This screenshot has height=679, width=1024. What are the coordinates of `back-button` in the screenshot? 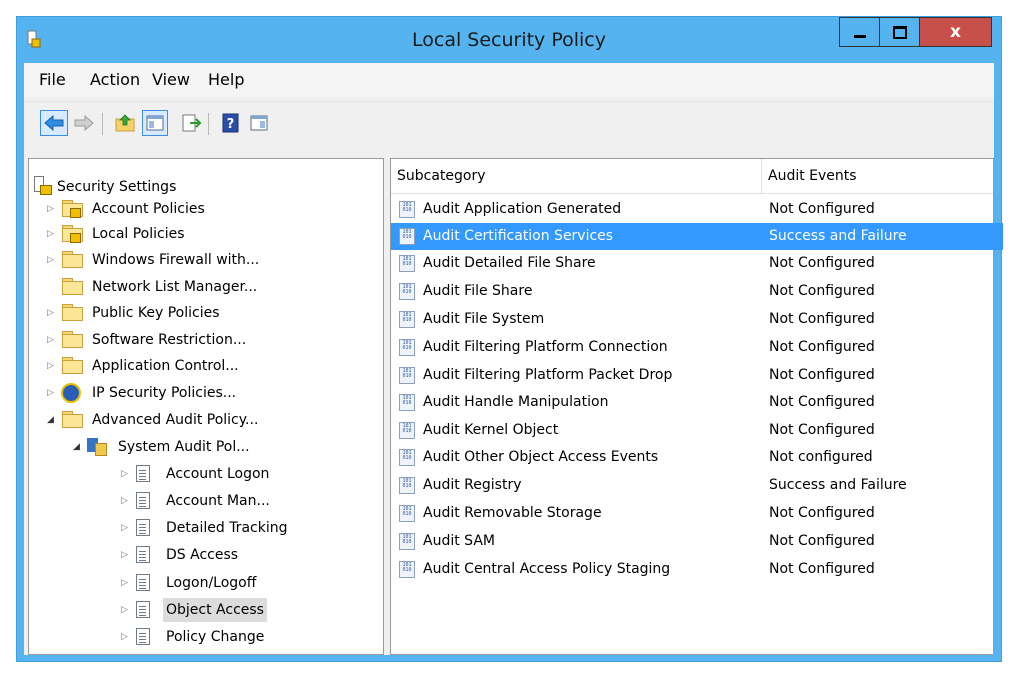 It's located at (54, 123).